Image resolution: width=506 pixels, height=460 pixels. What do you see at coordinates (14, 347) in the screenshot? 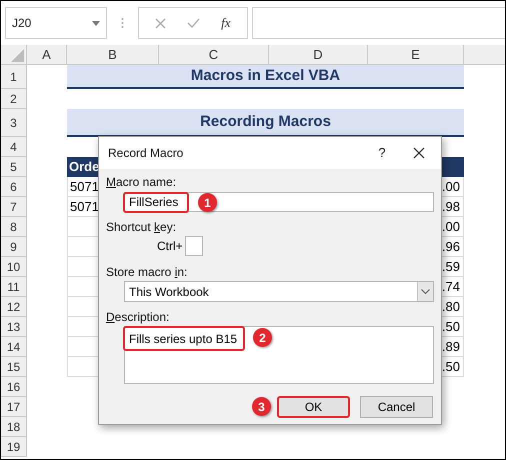
I see `row-header: 14` at bounding box center [14, 347].